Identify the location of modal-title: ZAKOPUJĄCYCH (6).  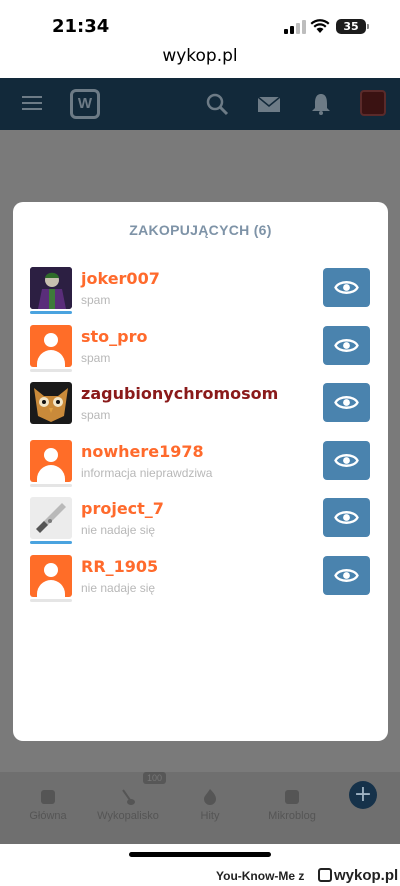
(200, 230).